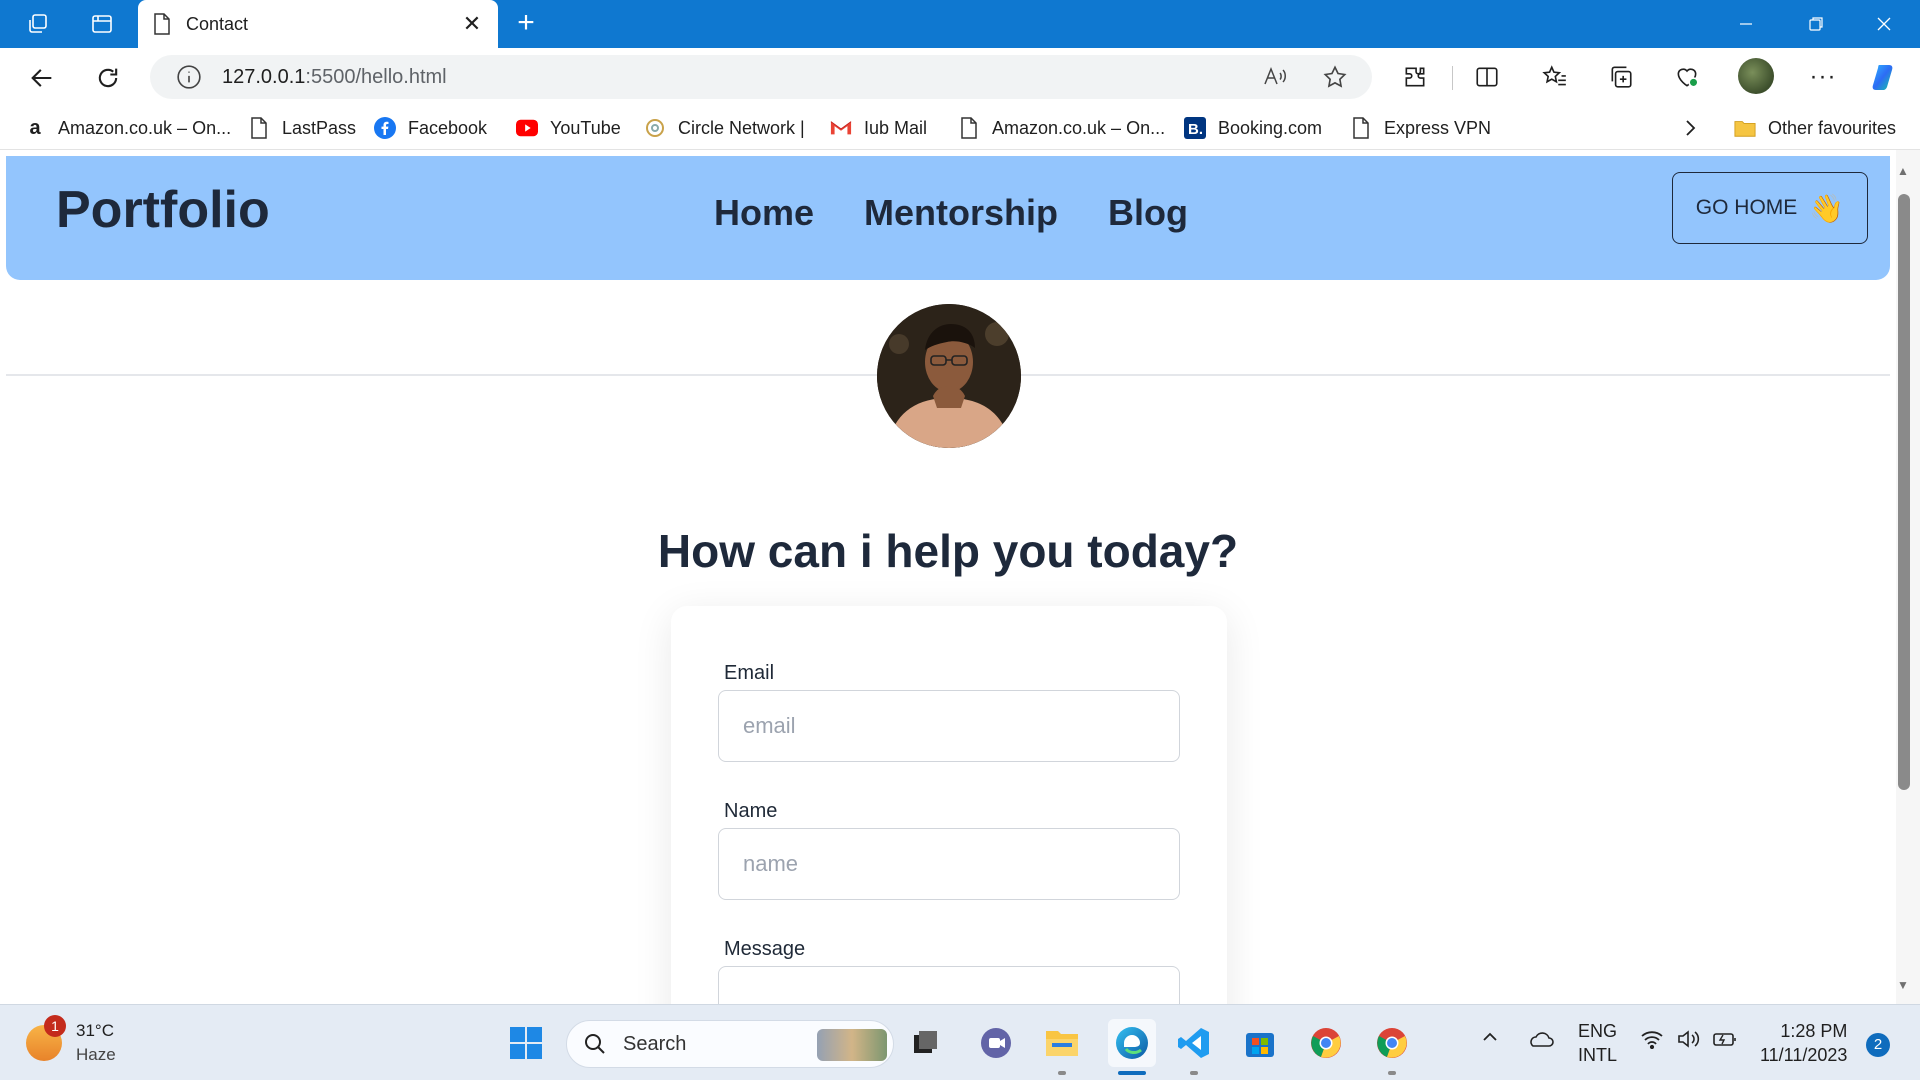  What do you see at coordinates (1687, 77) in the screenshot?
I see `browser-essentials-icon` at bounding box center [1687, 77].